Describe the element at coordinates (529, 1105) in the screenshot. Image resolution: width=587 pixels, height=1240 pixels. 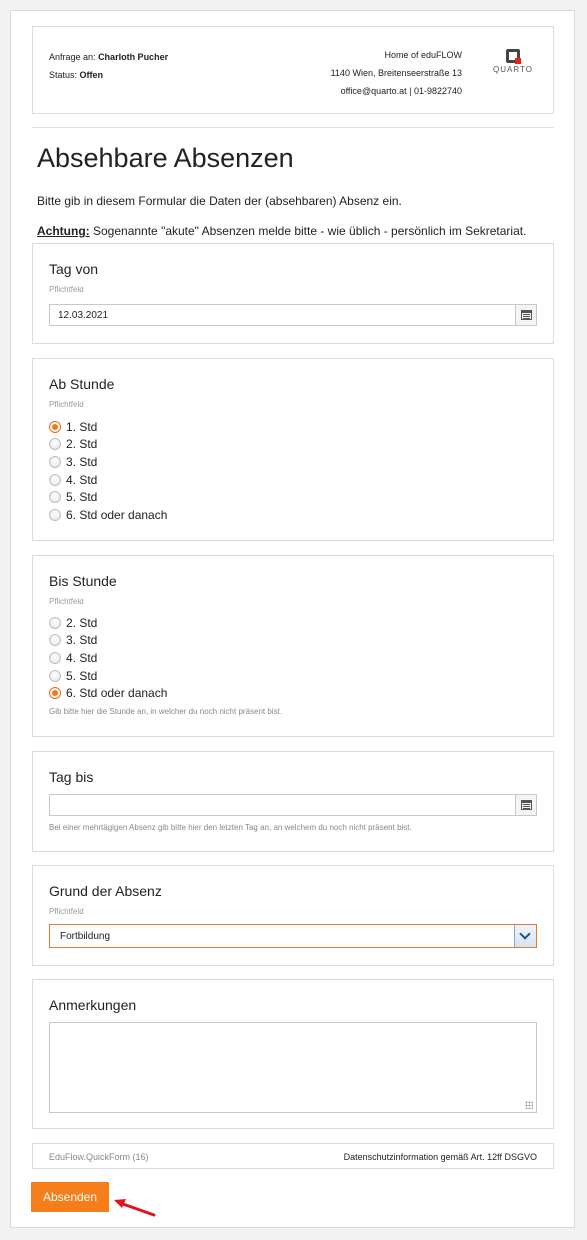
I see `resize-grip-icon` at that location.